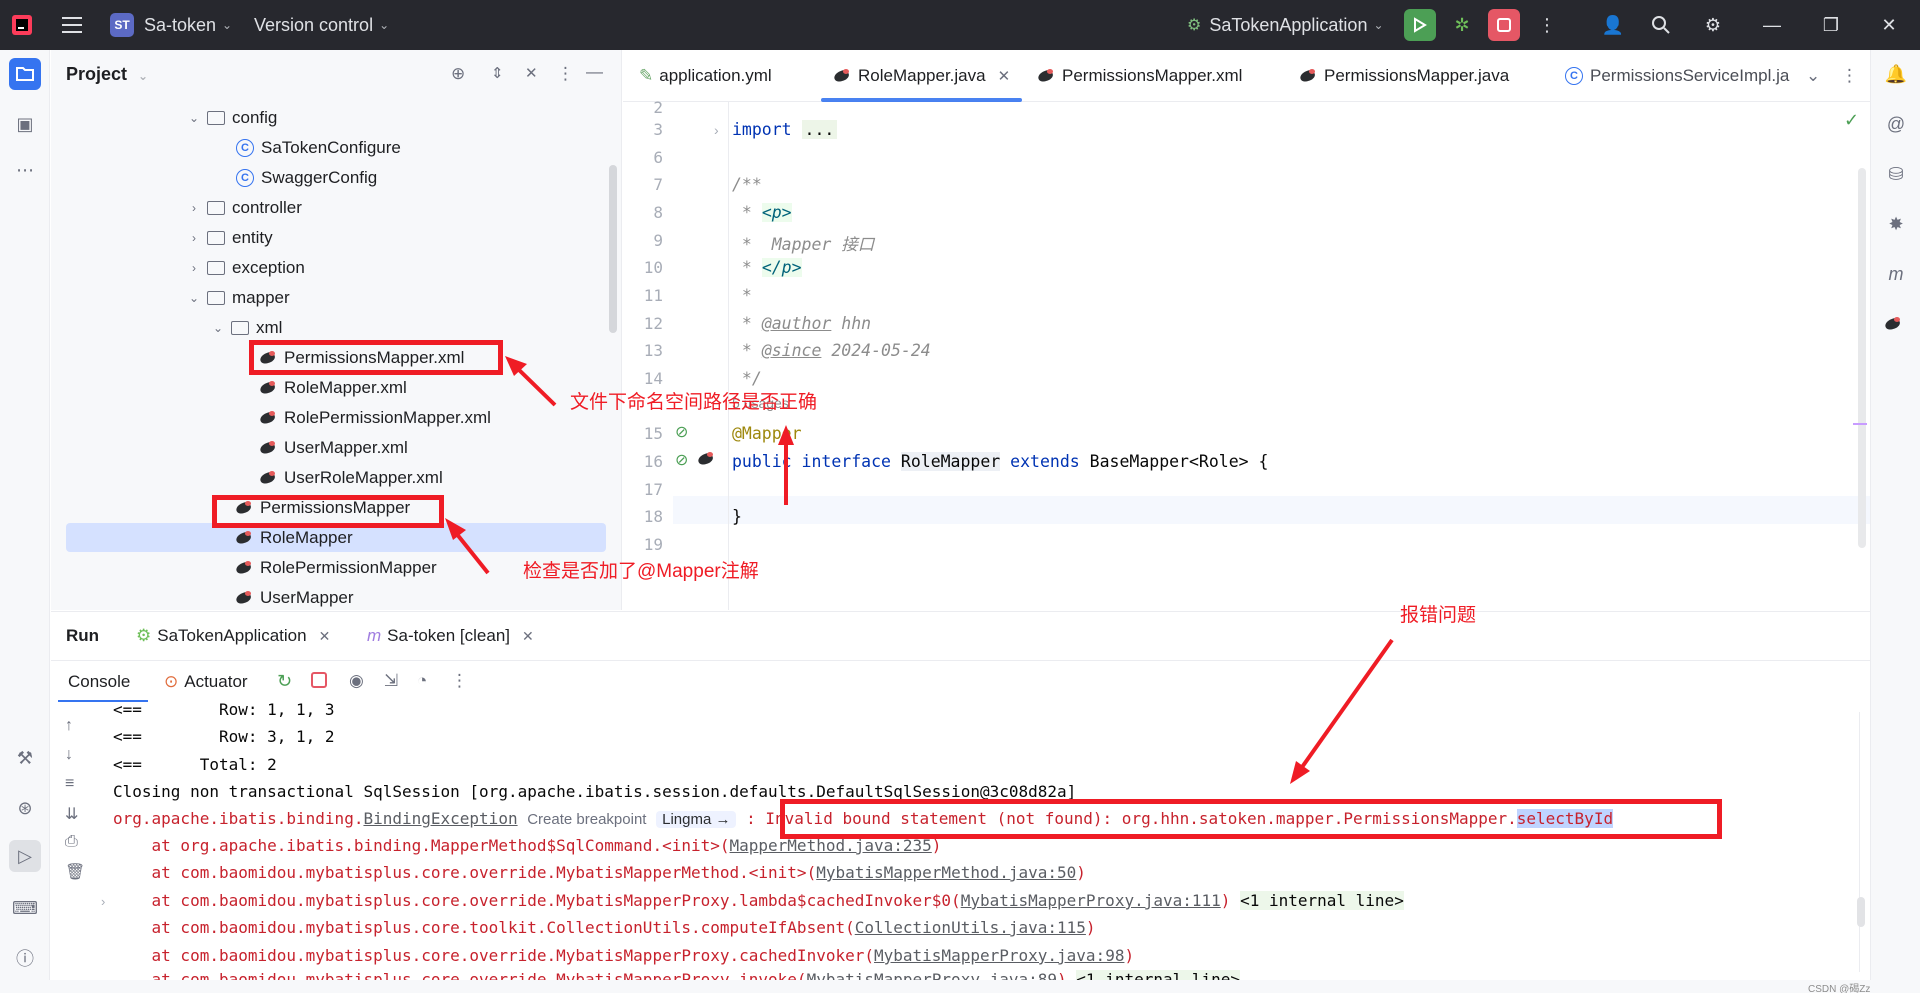 This screenshot has width=1920, height=993. Describe the element at coordinates (641, 571) in the screenshot. I see `annotation-text-mapper: 检查是否加了@Mapper注解` at that location.